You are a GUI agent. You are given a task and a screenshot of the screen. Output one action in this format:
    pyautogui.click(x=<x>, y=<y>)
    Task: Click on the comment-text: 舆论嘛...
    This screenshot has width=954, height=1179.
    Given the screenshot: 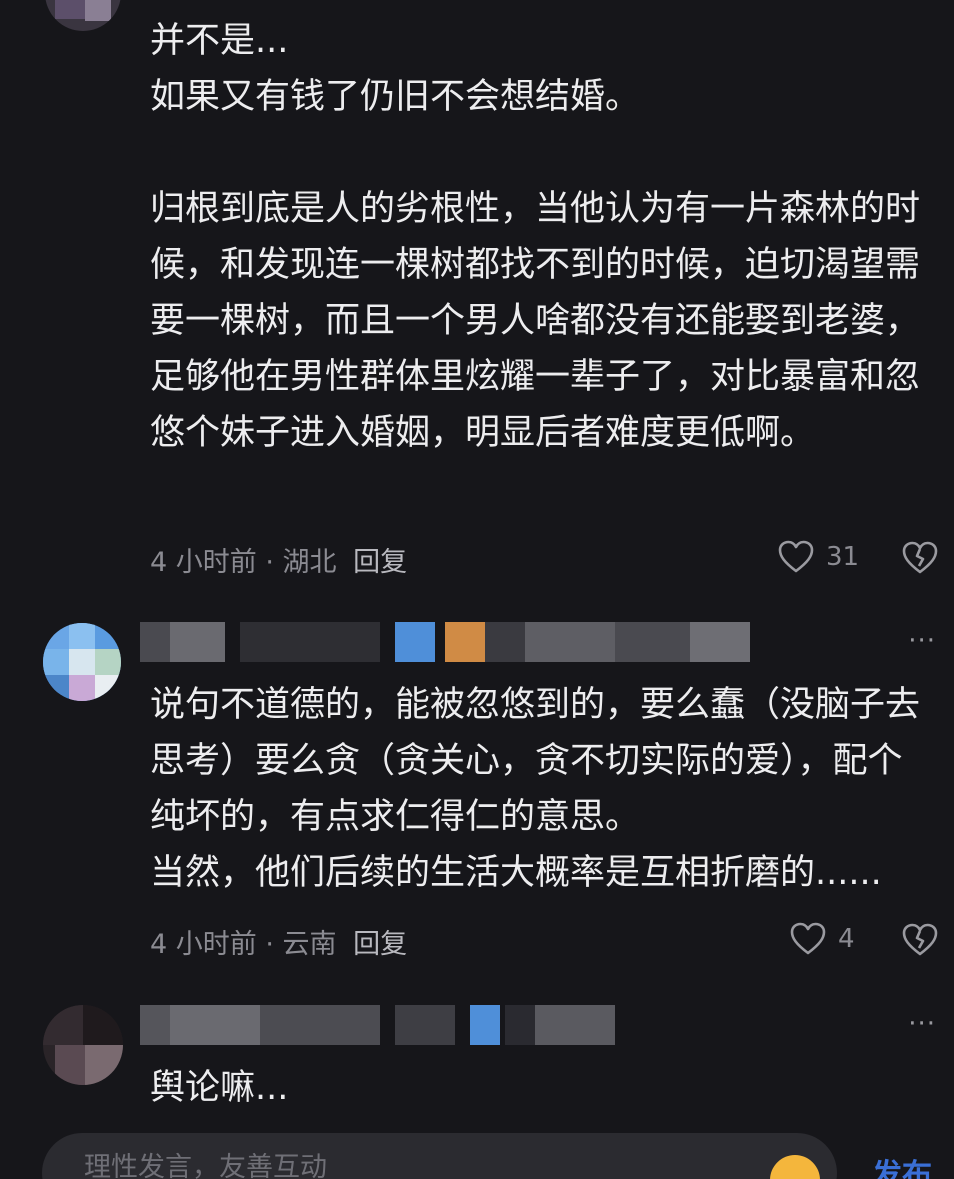 What is the action you would take?
    pyautogui.click(x=219, y=1088)
    